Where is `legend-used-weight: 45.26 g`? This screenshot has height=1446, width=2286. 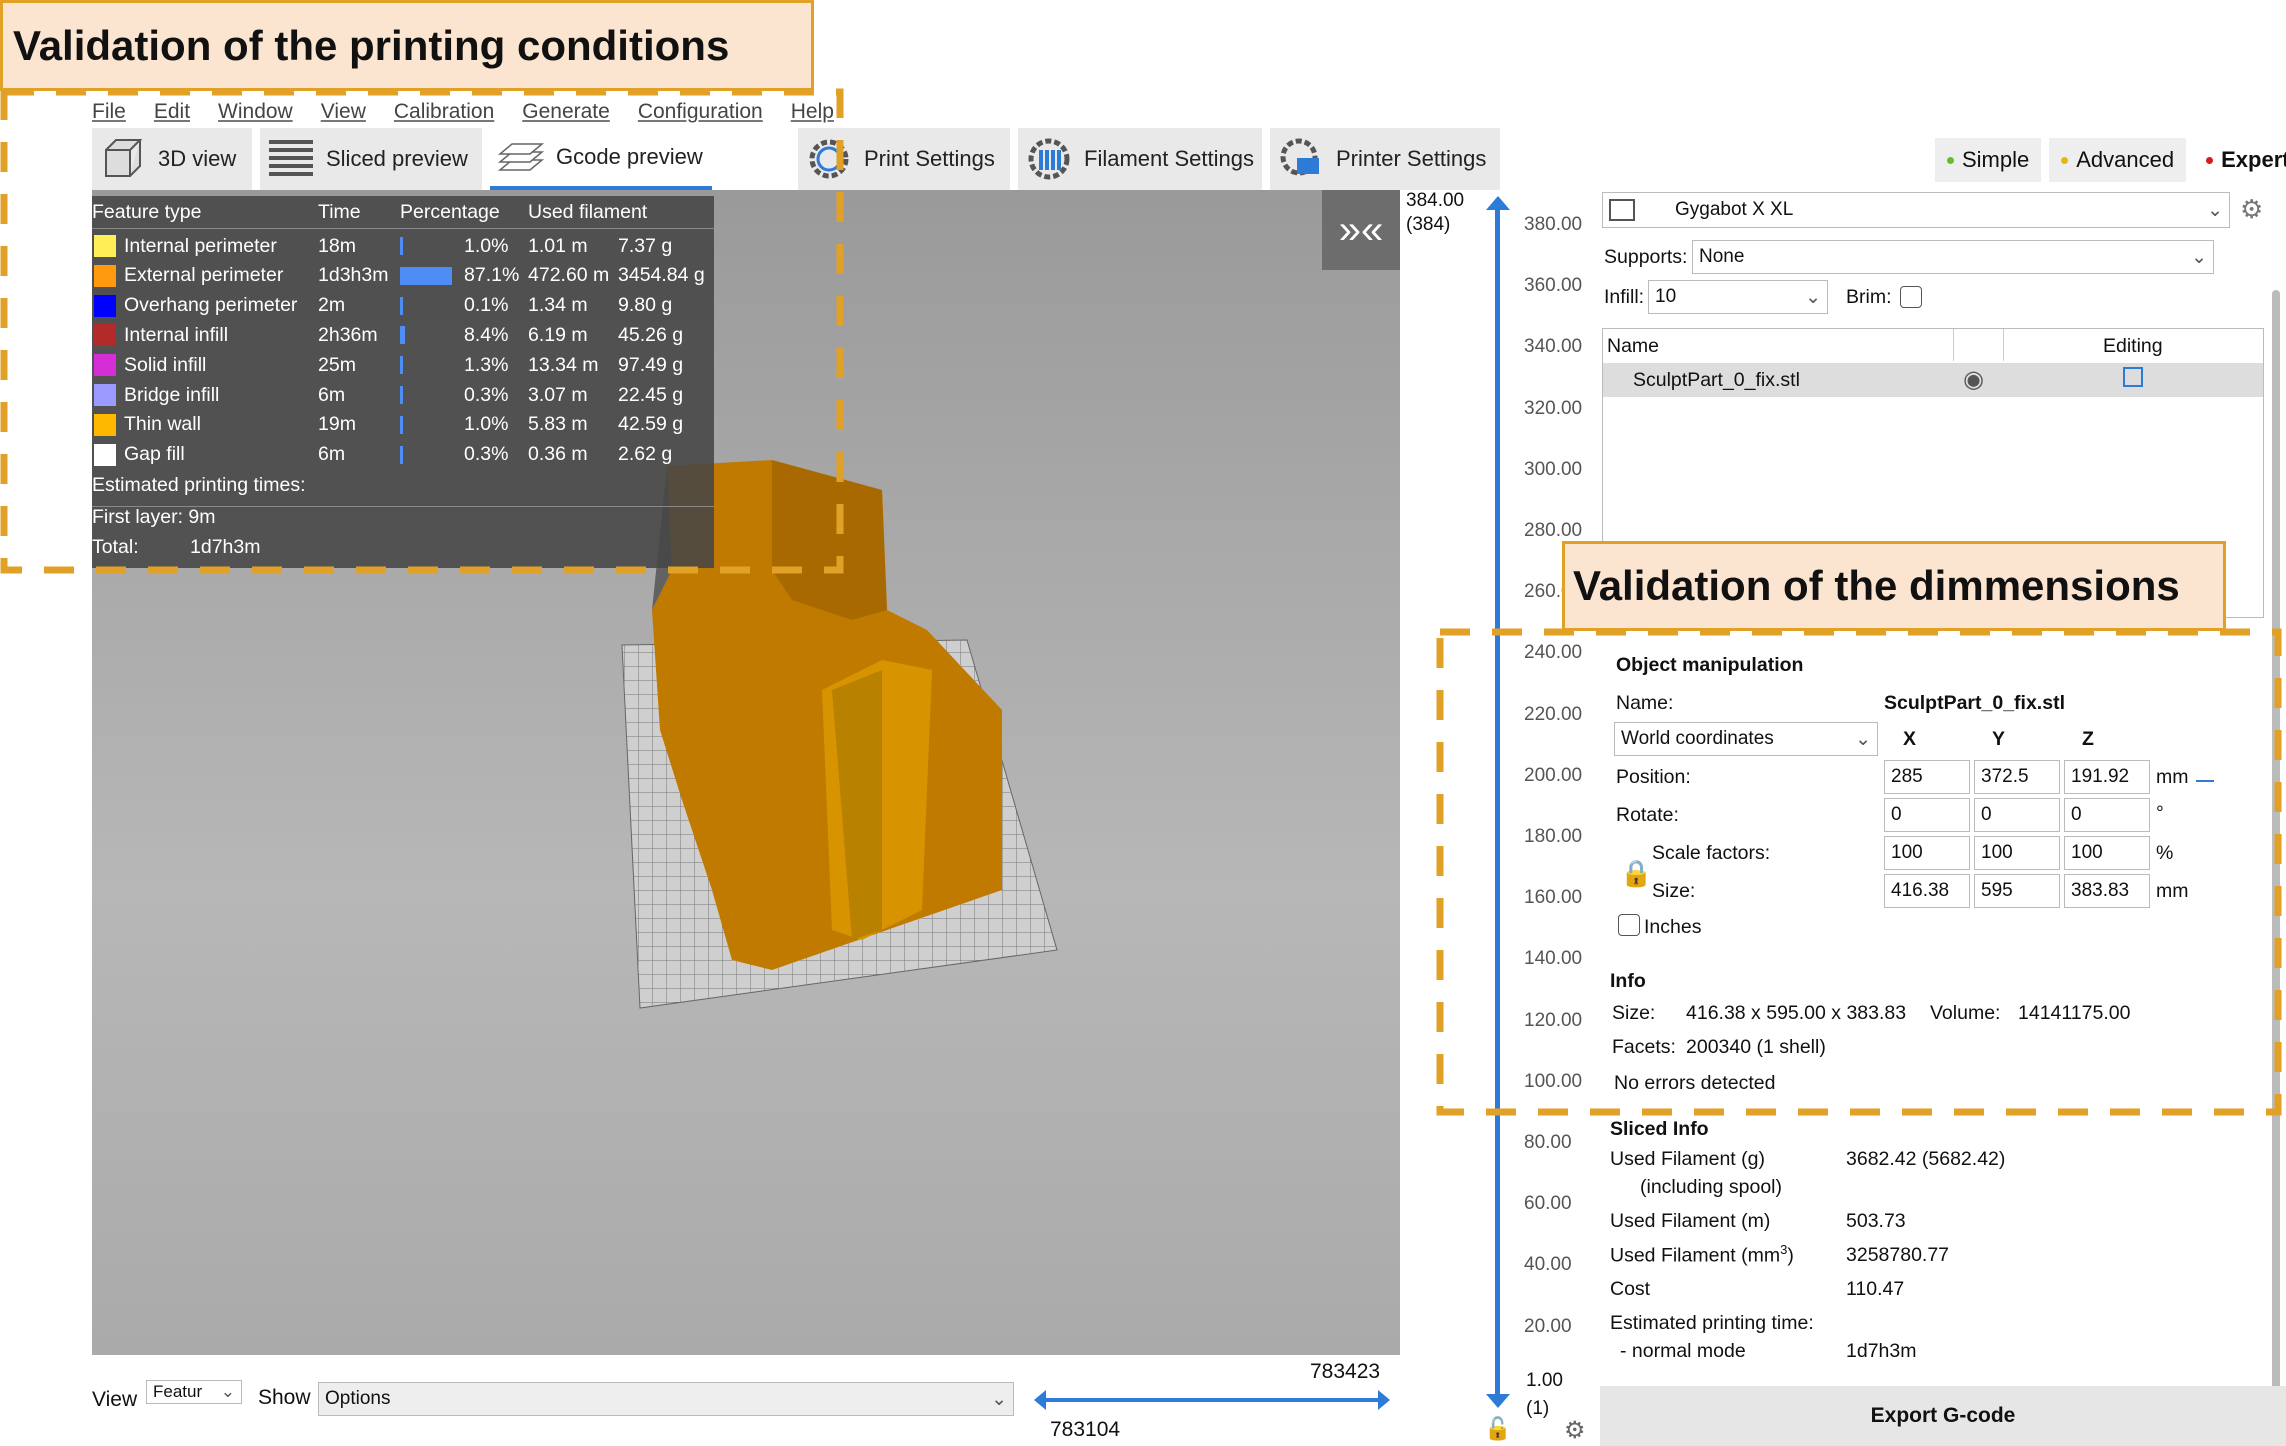
legend-used-weight: 45.26 g is located at coordinates (651, 334).